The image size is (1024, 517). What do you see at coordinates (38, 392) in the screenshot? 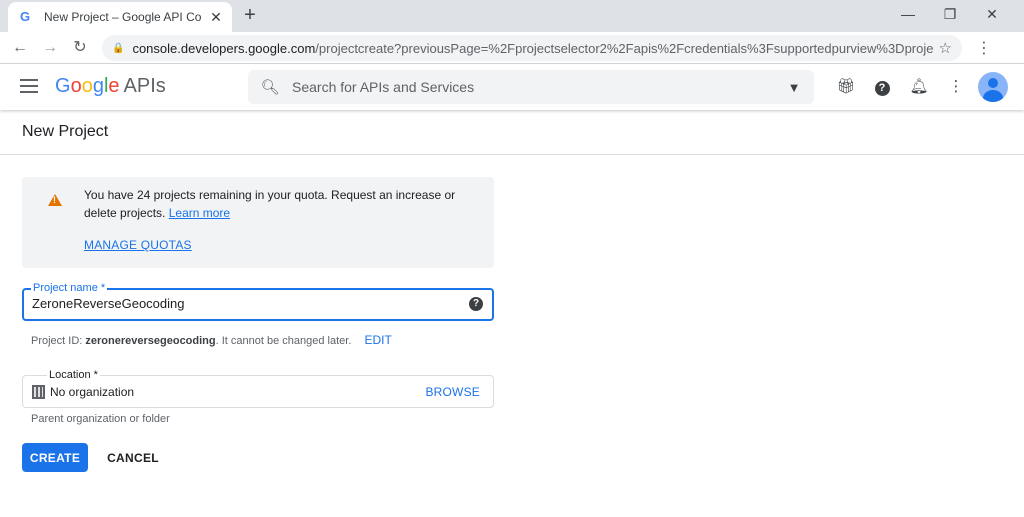
I see `building-icon` at bounding box center [38, 392].